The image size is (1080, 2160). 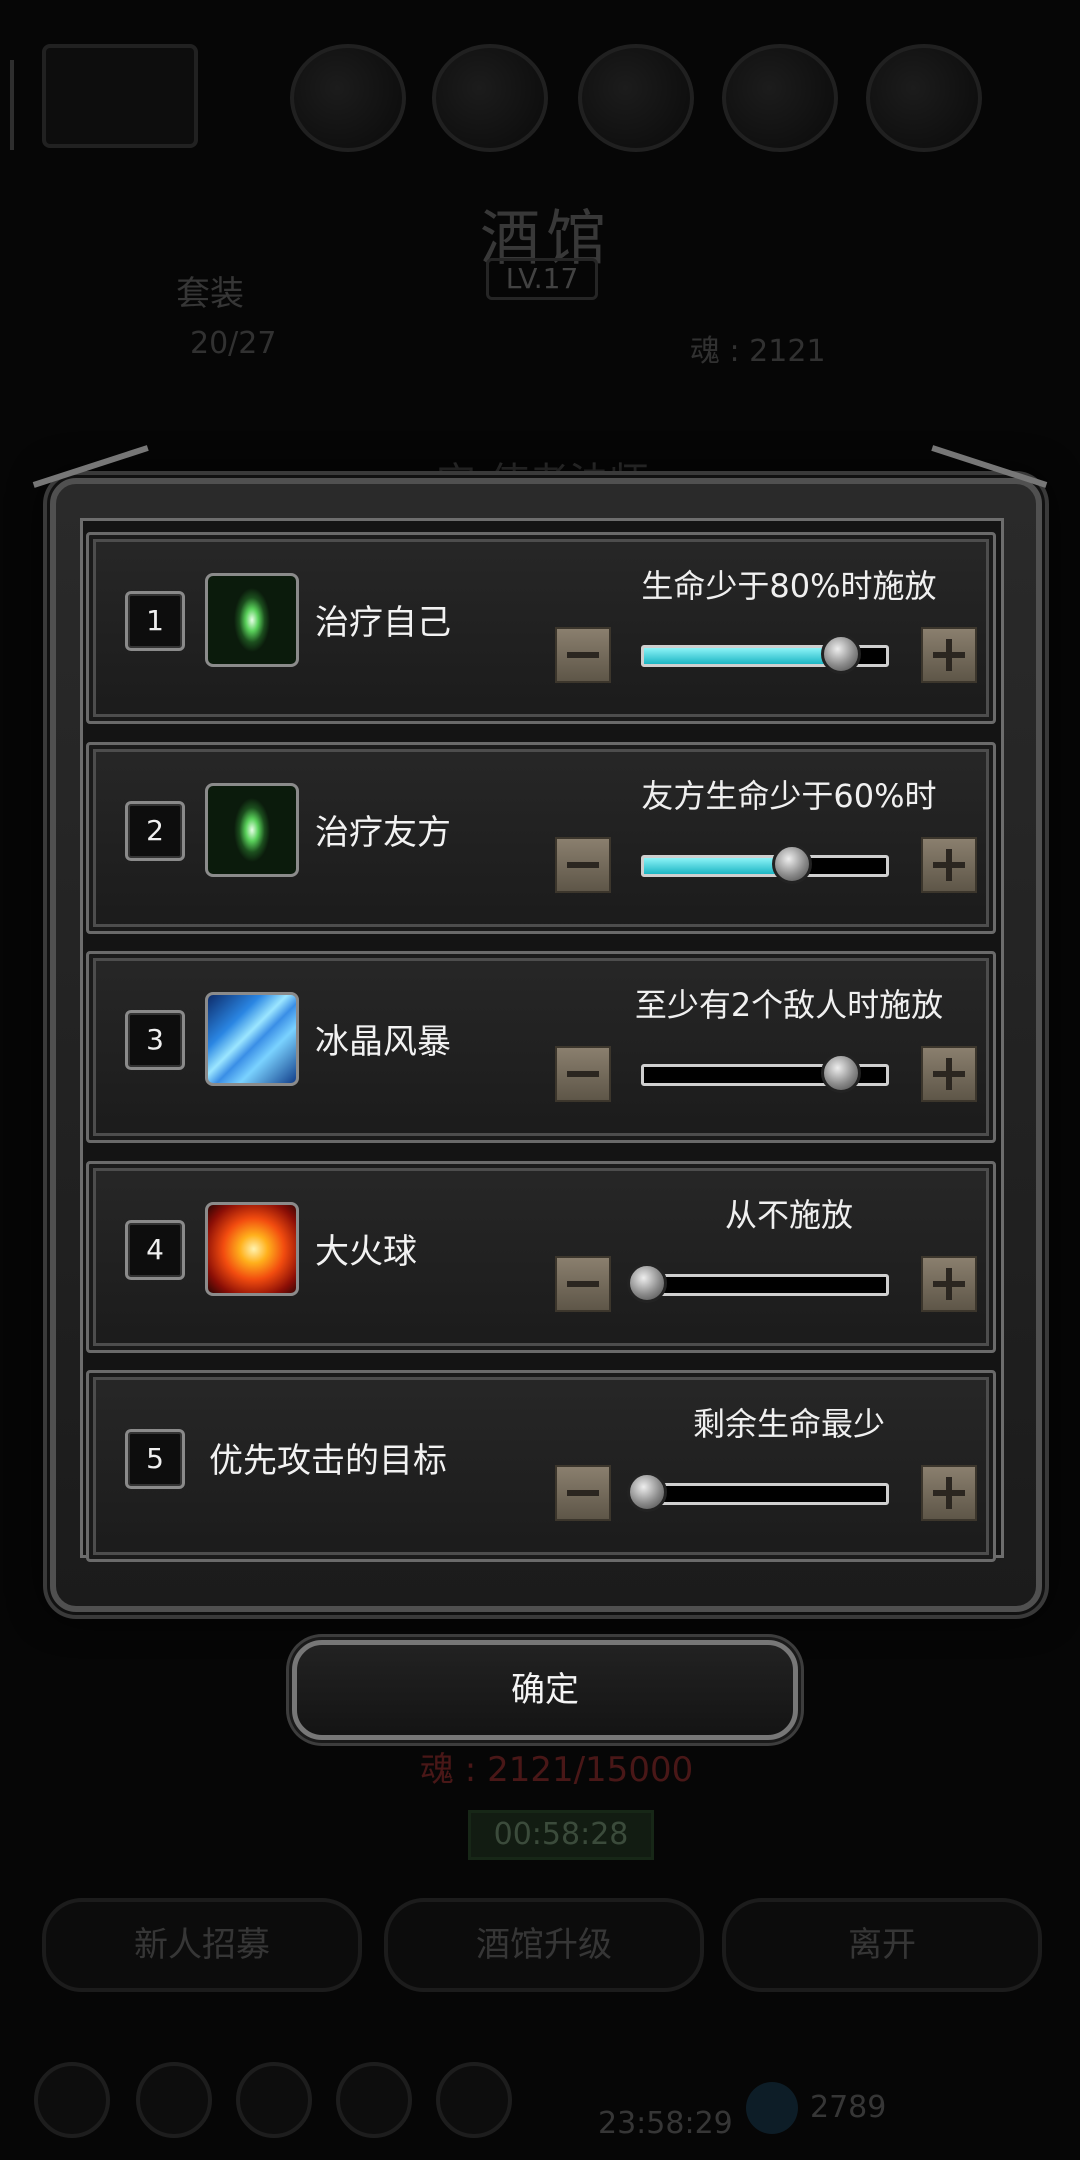 What do you see at coordinates (252, 1249) in the screenshot?
I see `fireball-icon` at bounding box center [252, 1249].